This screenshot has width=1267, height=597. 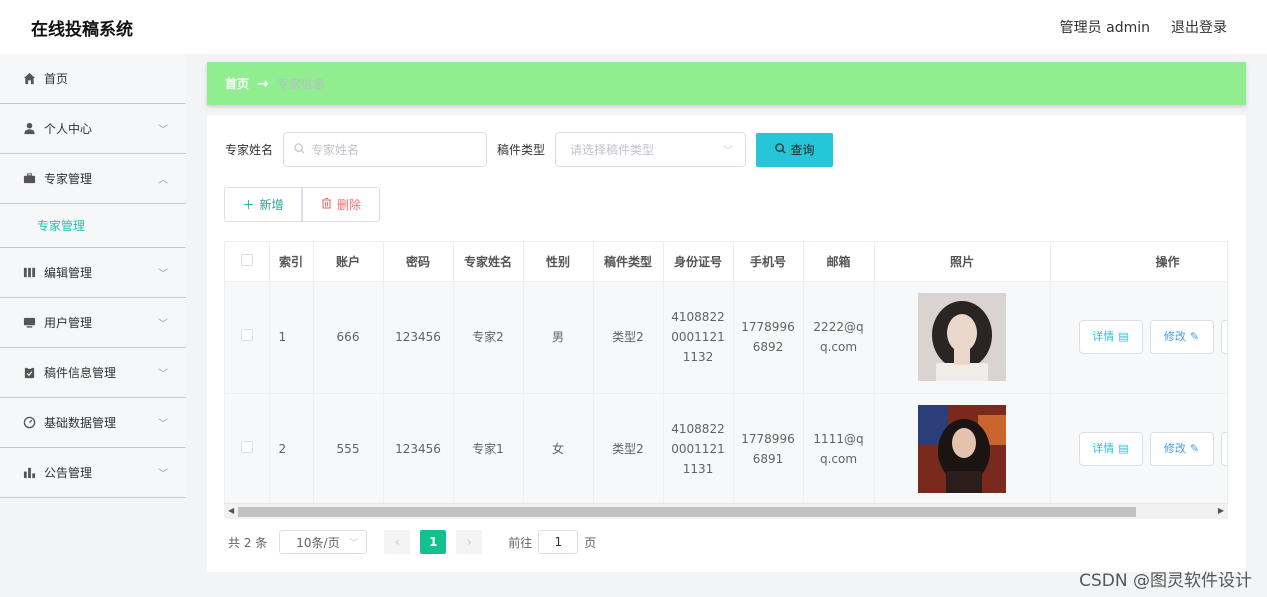 What do you see at coordinates (249, 150) in the screenshot?
I see `expert-name-label: 专家姓名` at bounding box center [249, 150].